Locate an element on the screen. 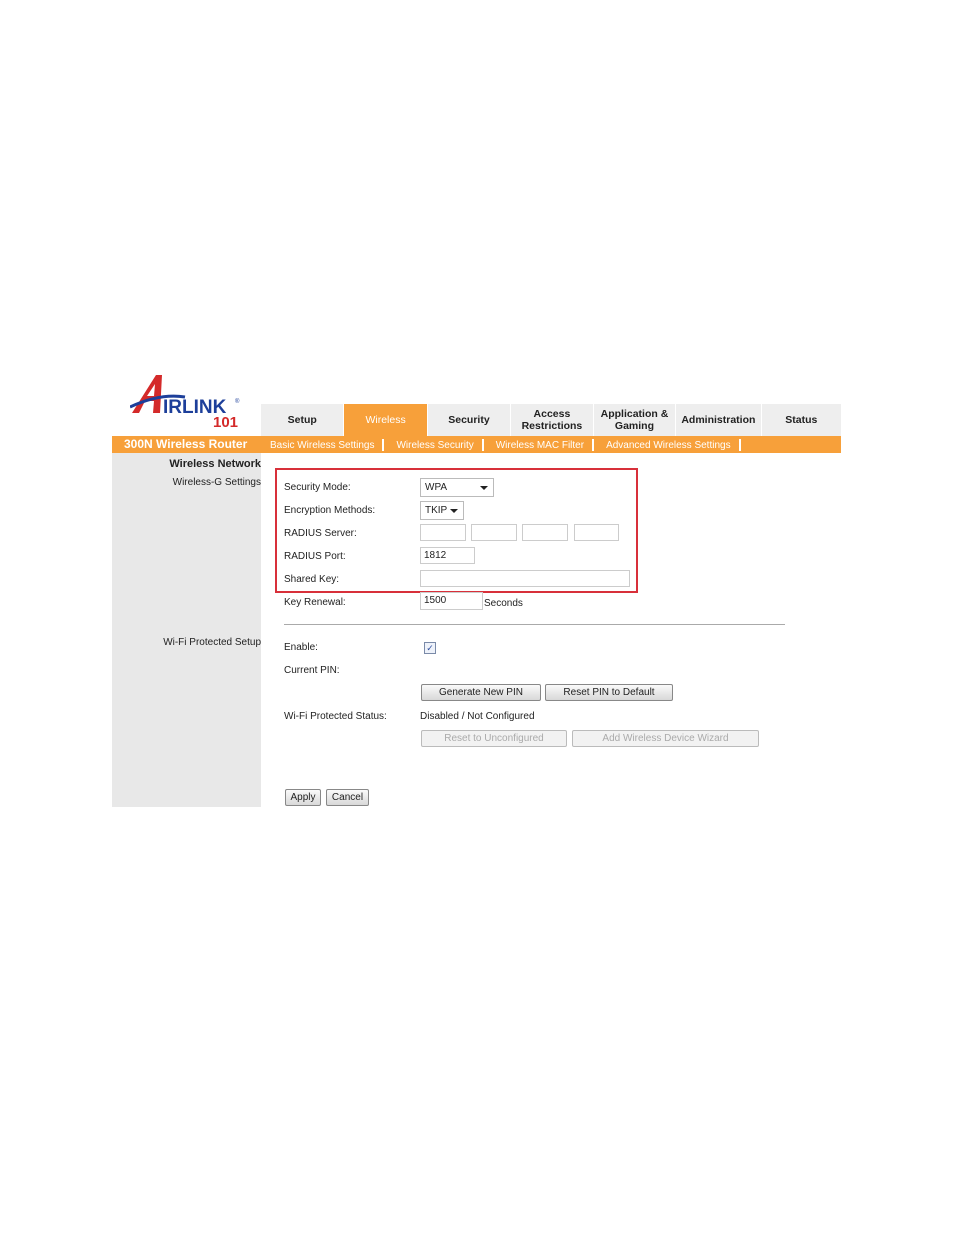 The image size is (954, 1235). add-device-wizard-button: Add Wireless Device Wizard is located at coordinates (665, 738).